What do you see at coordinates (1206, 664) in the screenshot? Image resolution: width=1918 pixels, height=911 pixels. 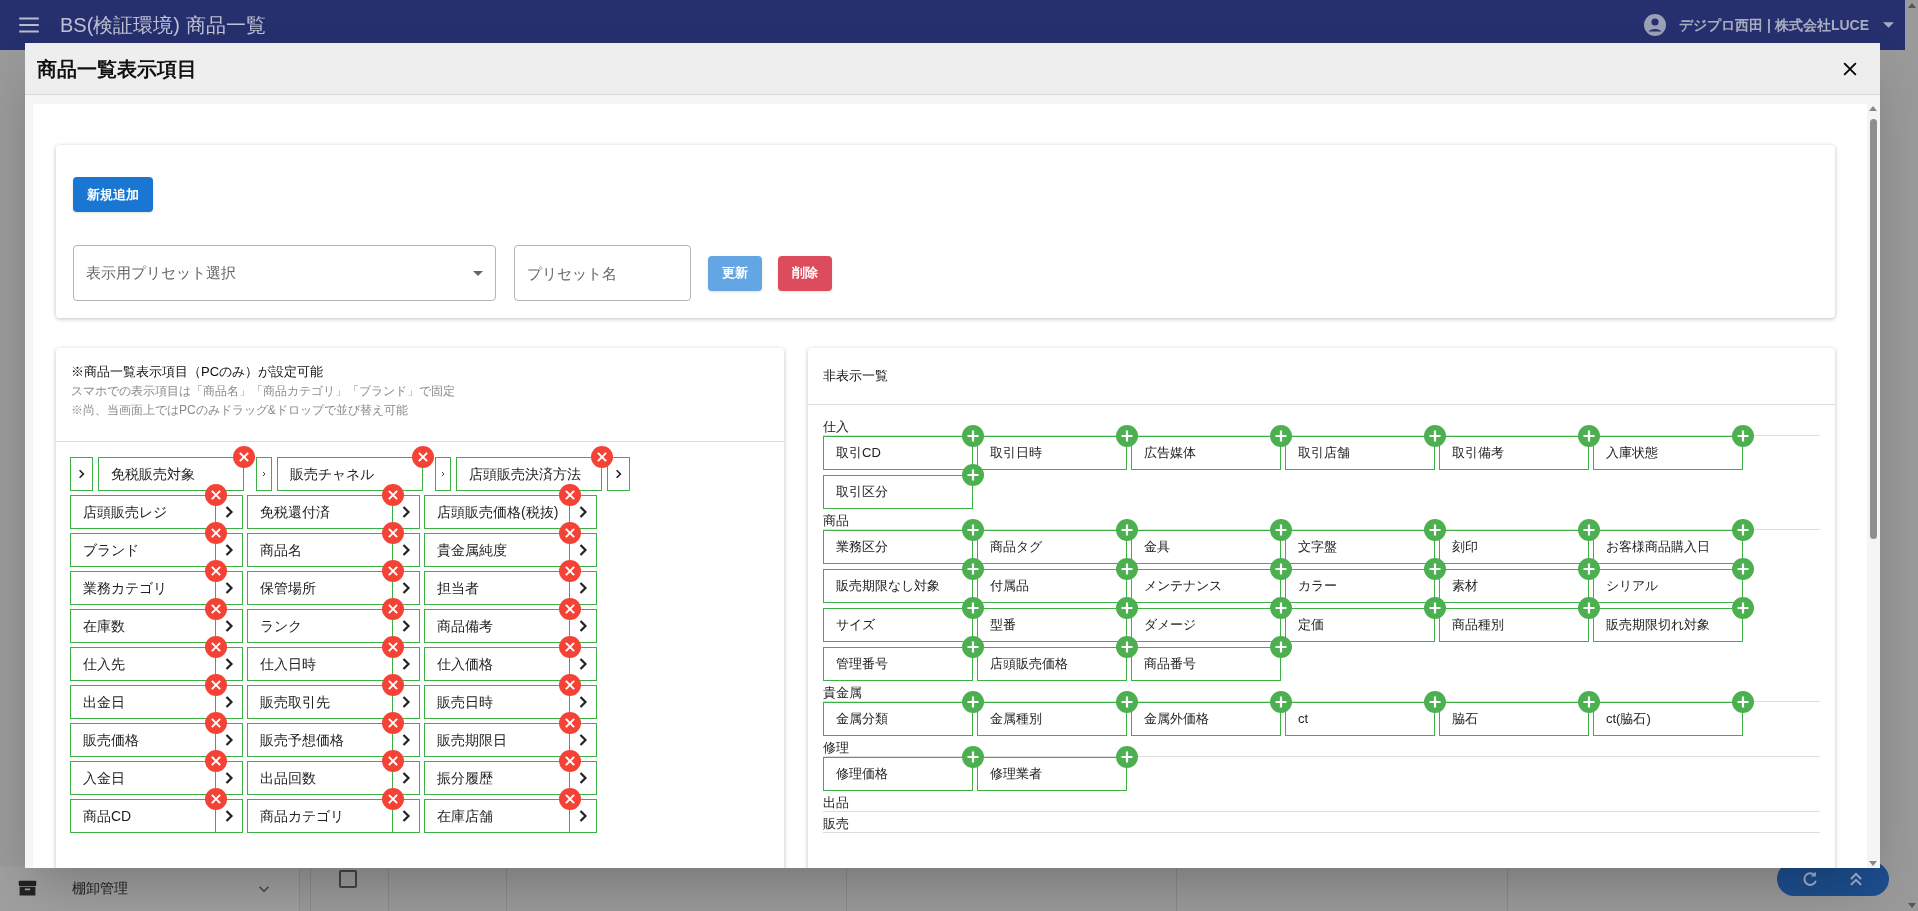 I see `item-chip: 商品番号` at bounding box center [1206, 664].